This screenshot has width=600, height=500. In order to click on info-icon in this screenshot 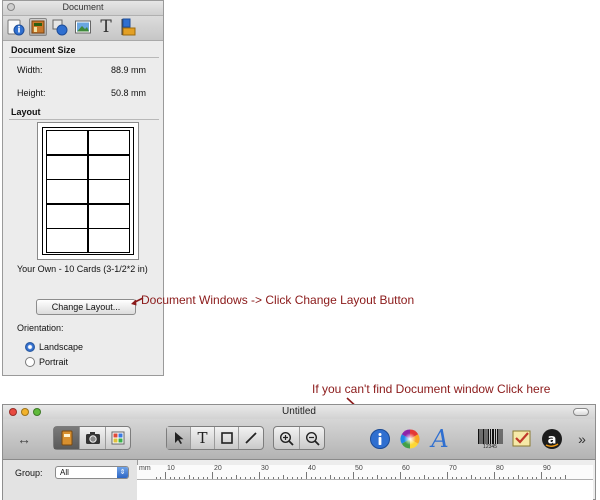, I will do `click(16, 27)`.